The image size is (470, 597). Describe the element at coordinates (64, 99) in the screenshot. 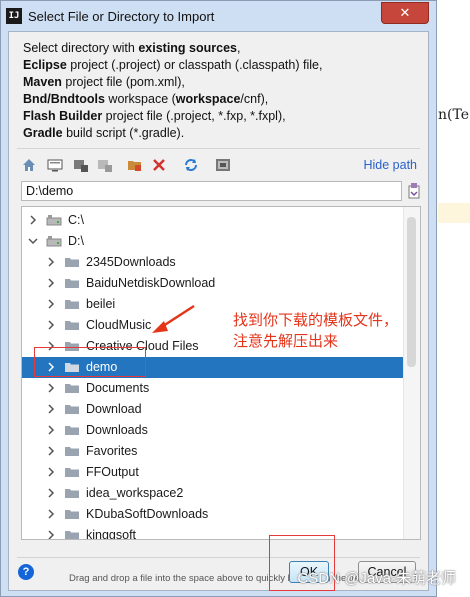

I see `description-keyword: Bnd/Bndtools` at that location.